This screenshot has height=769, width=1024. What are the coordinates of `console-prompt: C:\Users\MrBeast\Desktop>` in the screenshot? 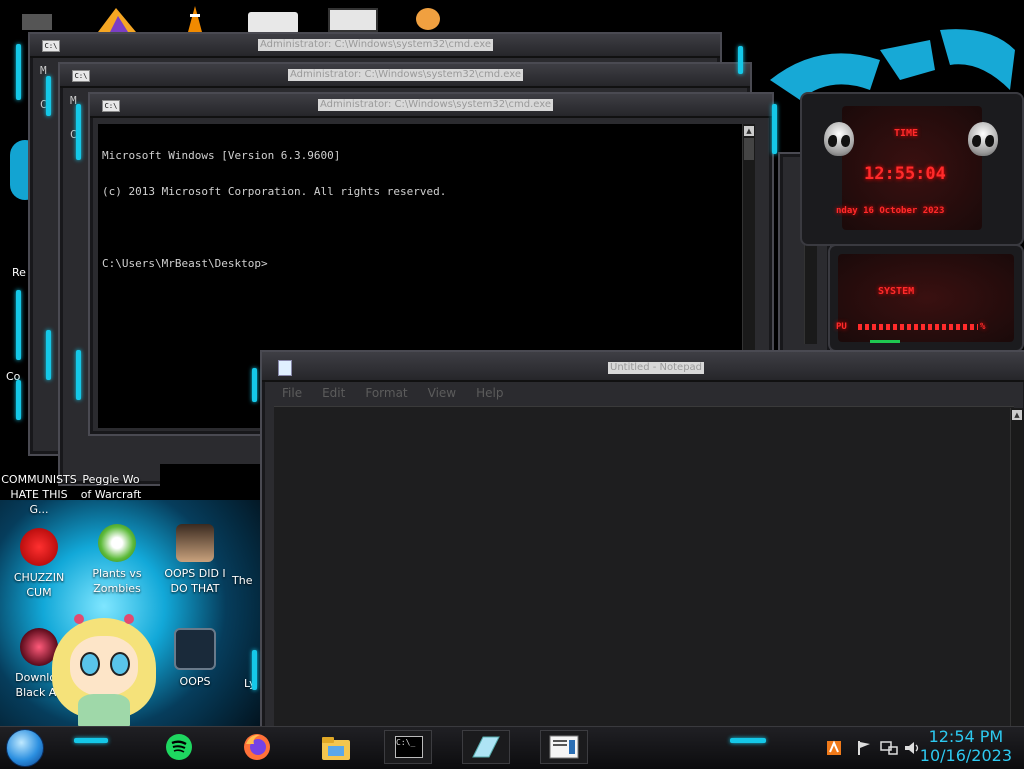 It's located at (185, 263).